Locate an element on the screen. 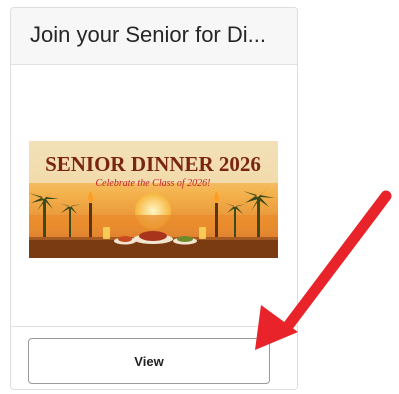  banner-tagline: Celebrate the Class of 2026! is located at coordinates (153, 183).